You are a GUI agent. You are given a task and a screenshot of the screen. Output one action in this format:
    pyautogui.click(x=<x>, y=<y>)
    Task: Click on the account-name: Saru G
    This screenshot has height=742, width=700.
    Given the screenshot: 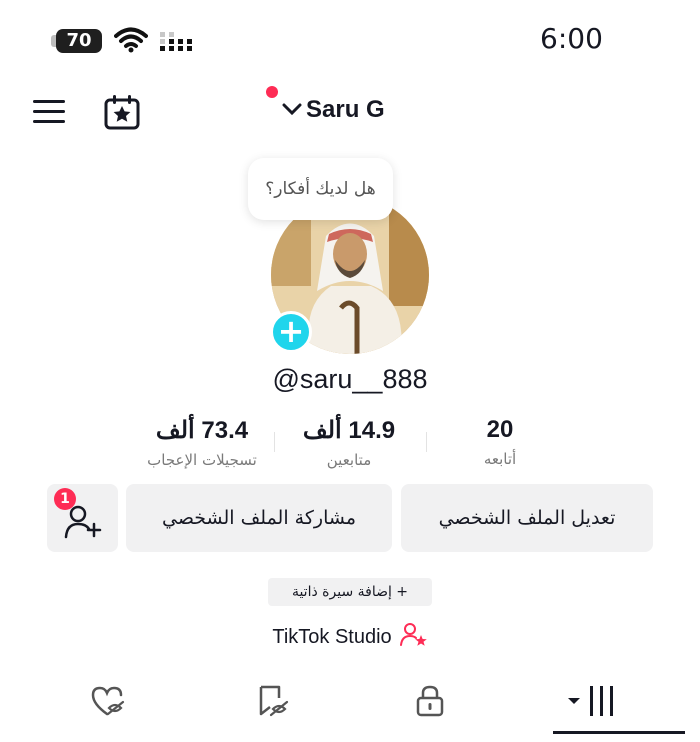 What is the action you would take?
    pyautogui.click(x=345, y=109)
    